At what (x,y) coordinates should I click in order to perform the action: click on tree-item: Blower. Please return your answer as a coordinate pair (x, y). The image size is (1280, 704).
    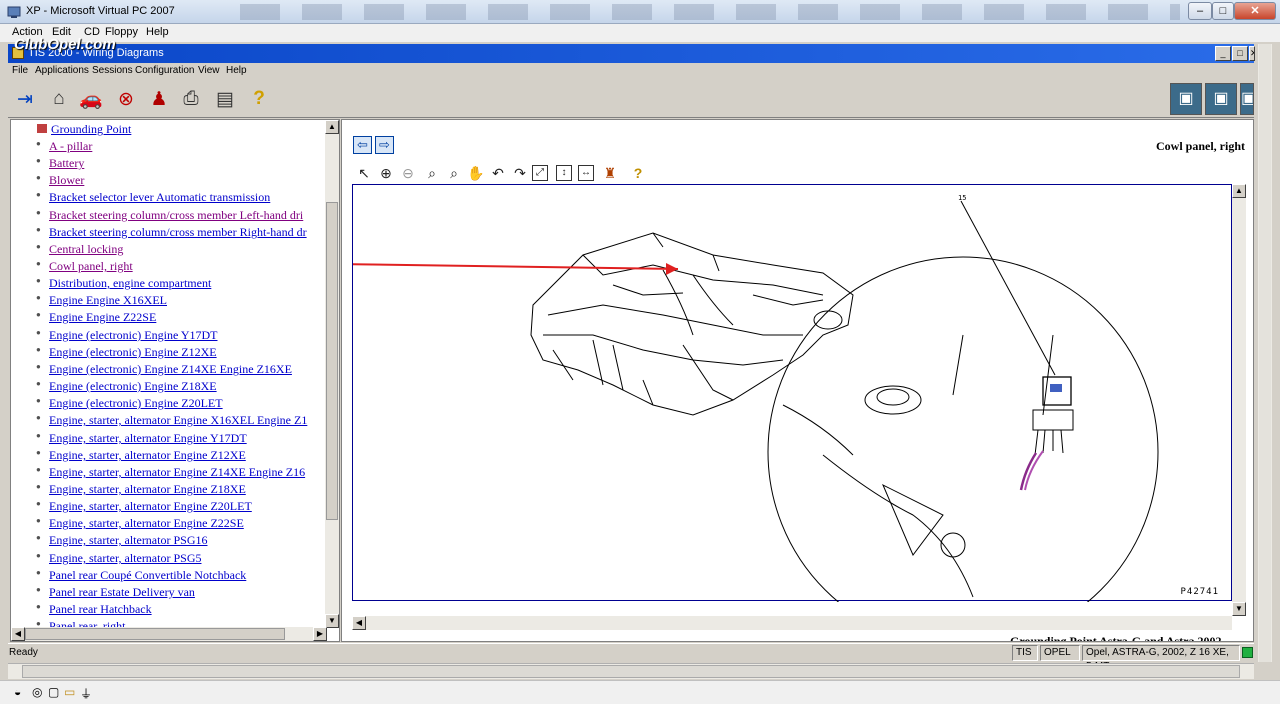
    Looking at the image, I should click on (60, 180).